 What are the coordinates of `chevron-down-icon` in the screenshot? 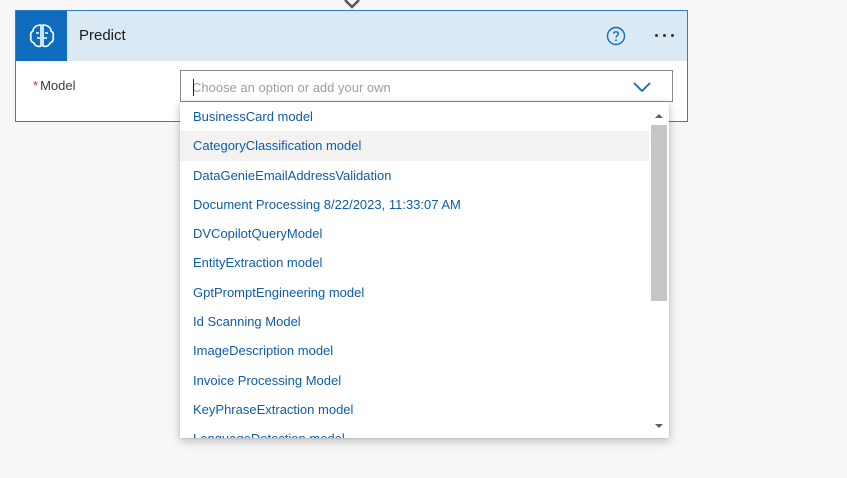 It's located at (642, 87).